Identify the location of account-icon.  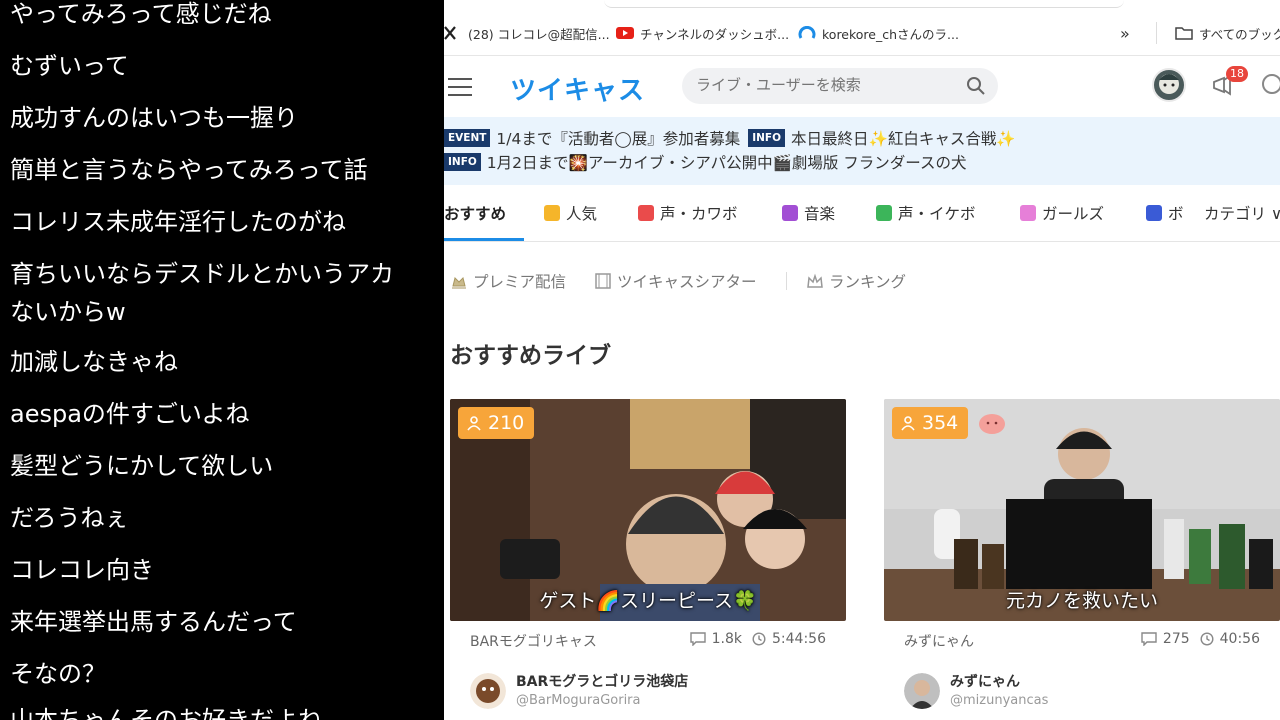
(1271, 84).